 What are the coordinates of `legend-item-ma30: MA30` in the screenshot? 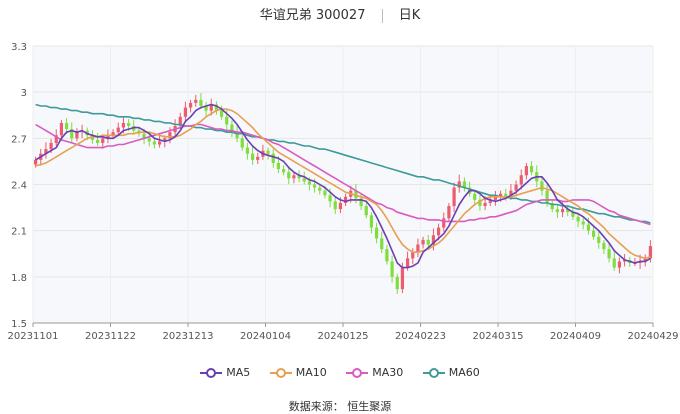 It's located at (374, 372).